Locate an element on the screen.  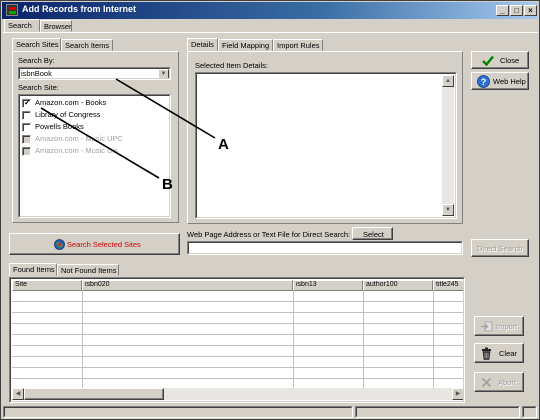
tab-details: Details is located at coordinates (202, 44).